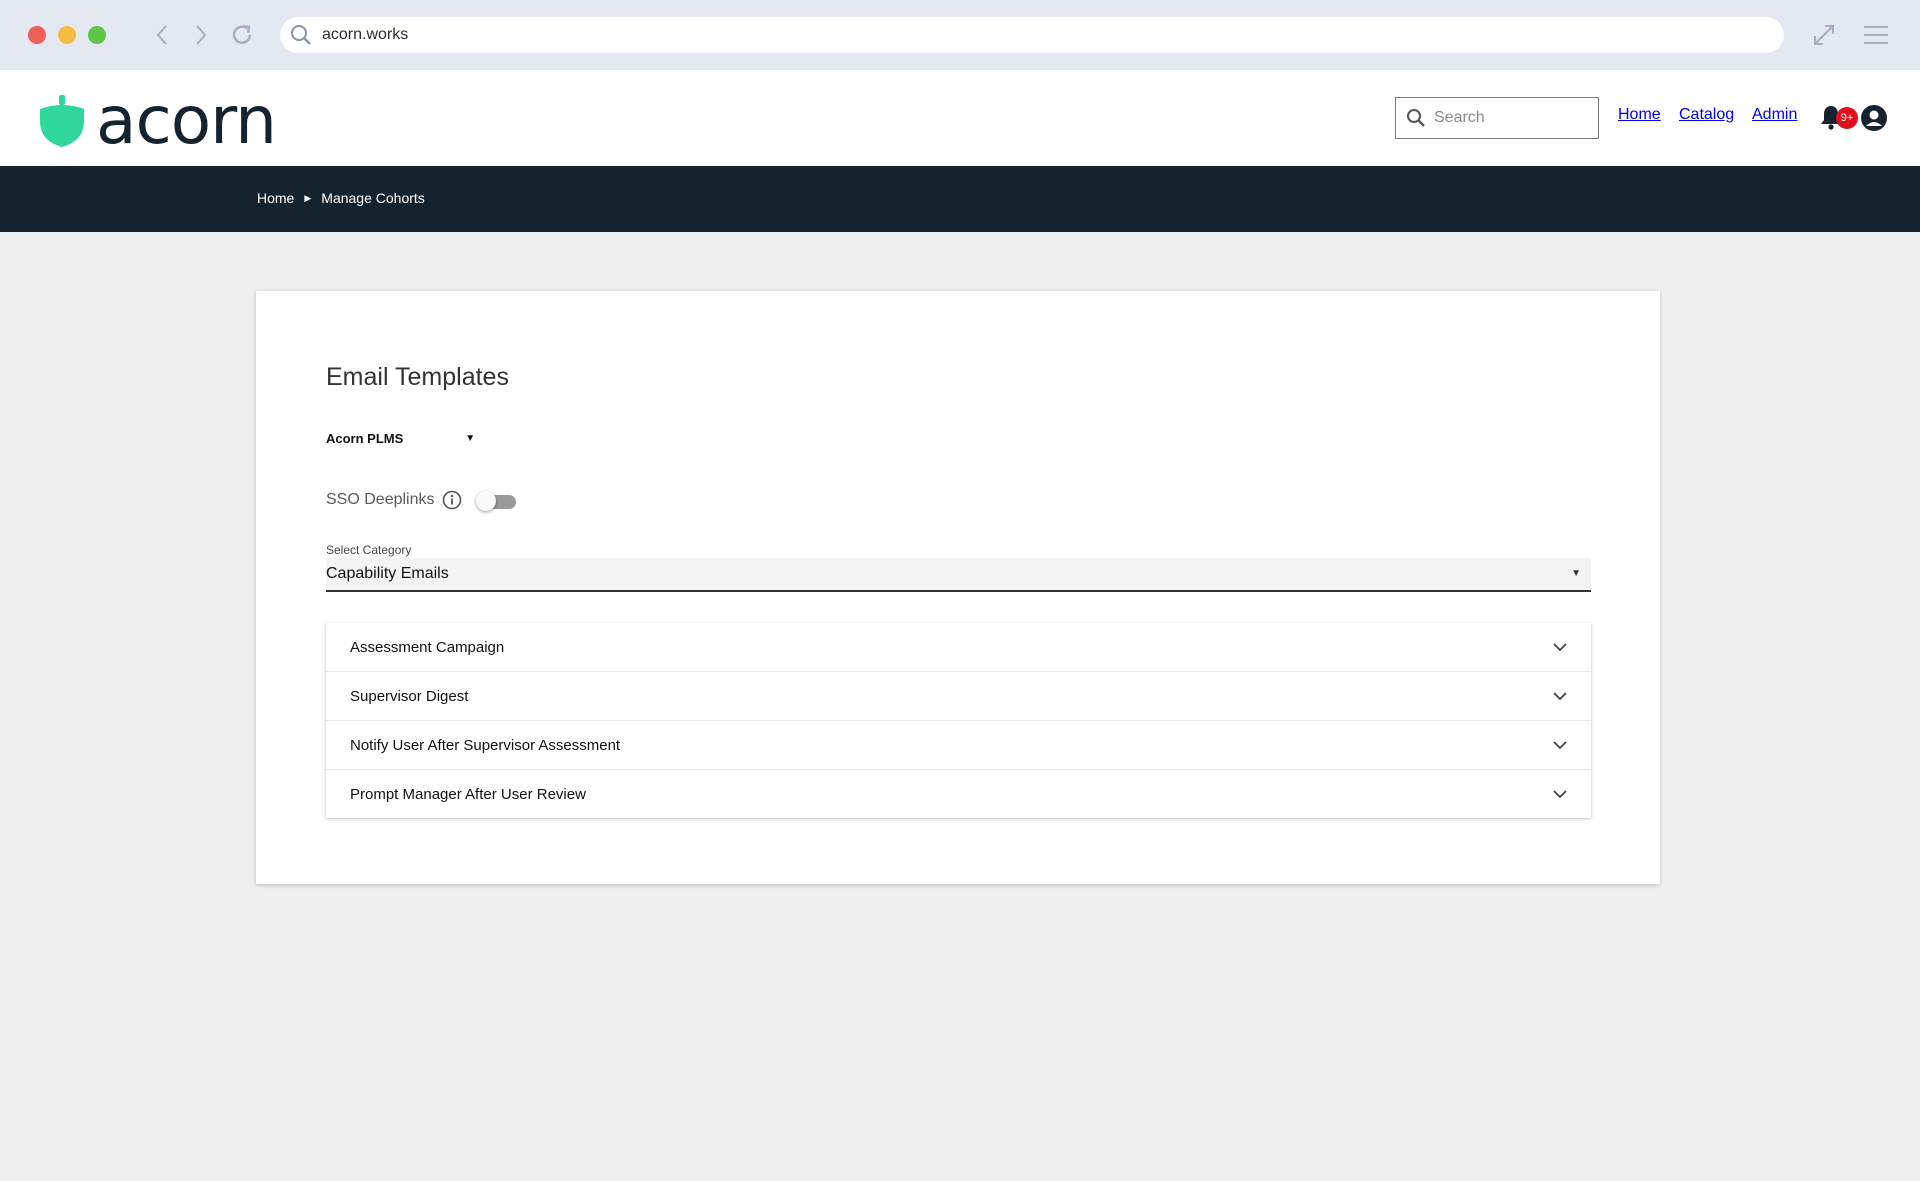 Image resolution: width=1920 pixels, height=1181 pixels. Describe the element at coordinates (186, 120) in the screenshot. I see `logo-text: acorn` at that location.